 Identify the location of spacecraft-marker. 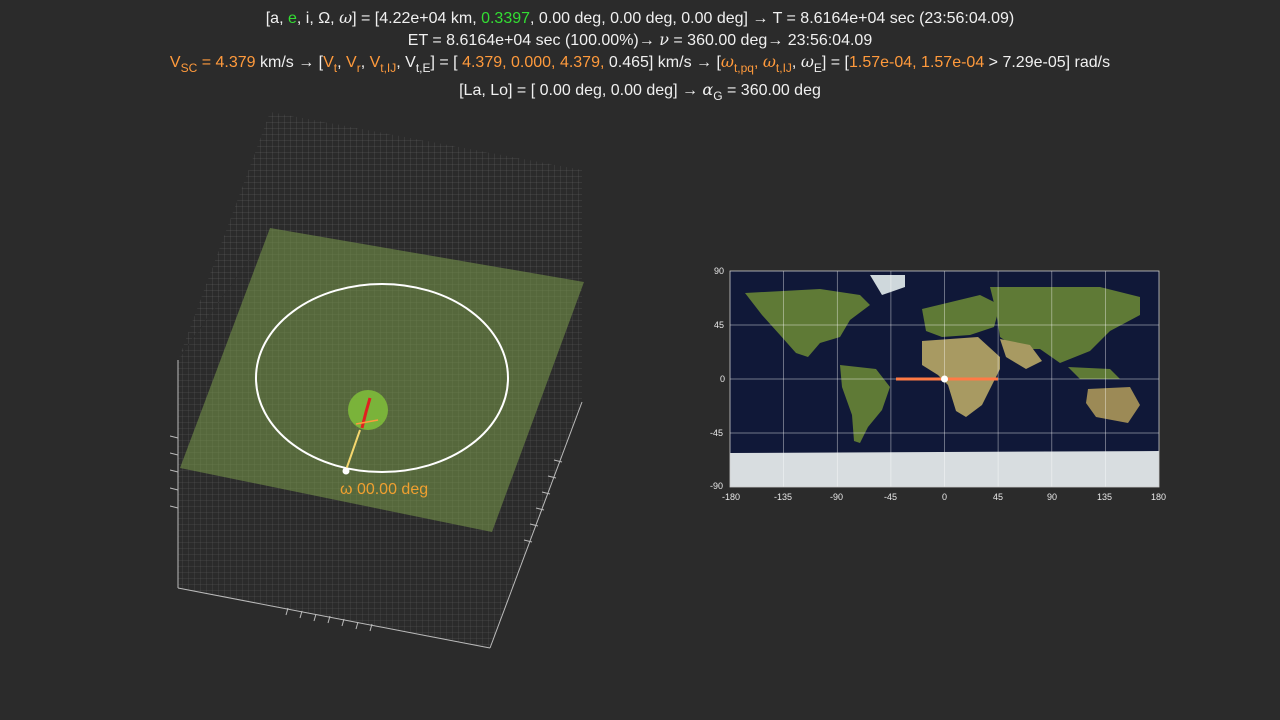
(346, 471).